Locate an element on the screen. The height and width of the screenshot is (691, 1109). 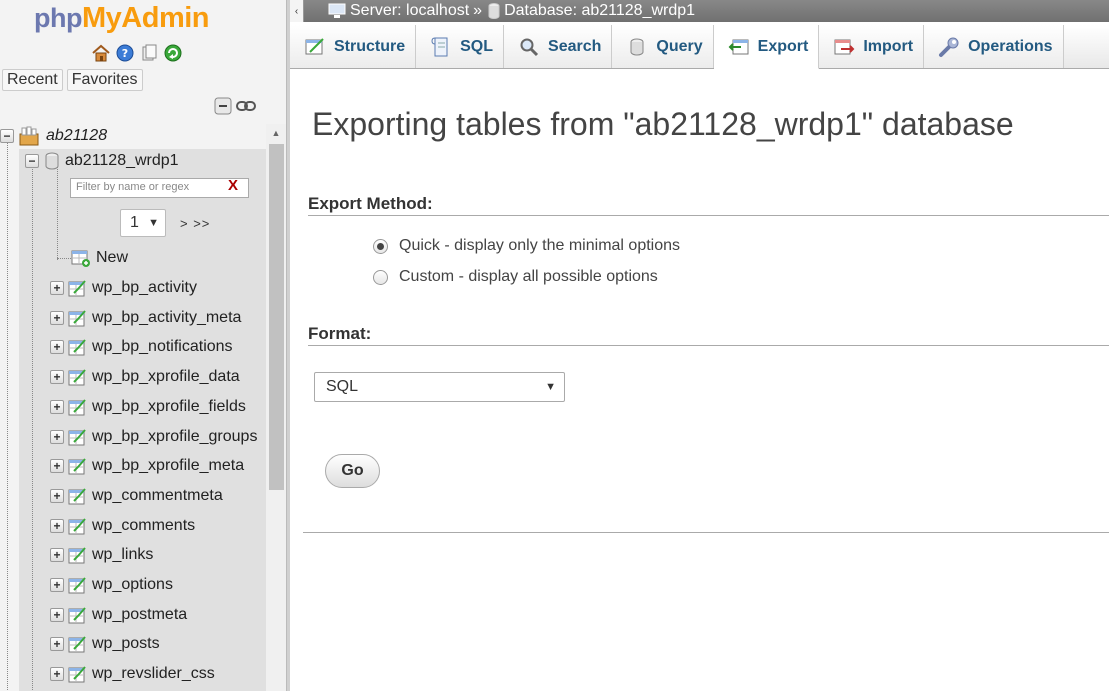
tree-connector is located at coordinates (64, 258).